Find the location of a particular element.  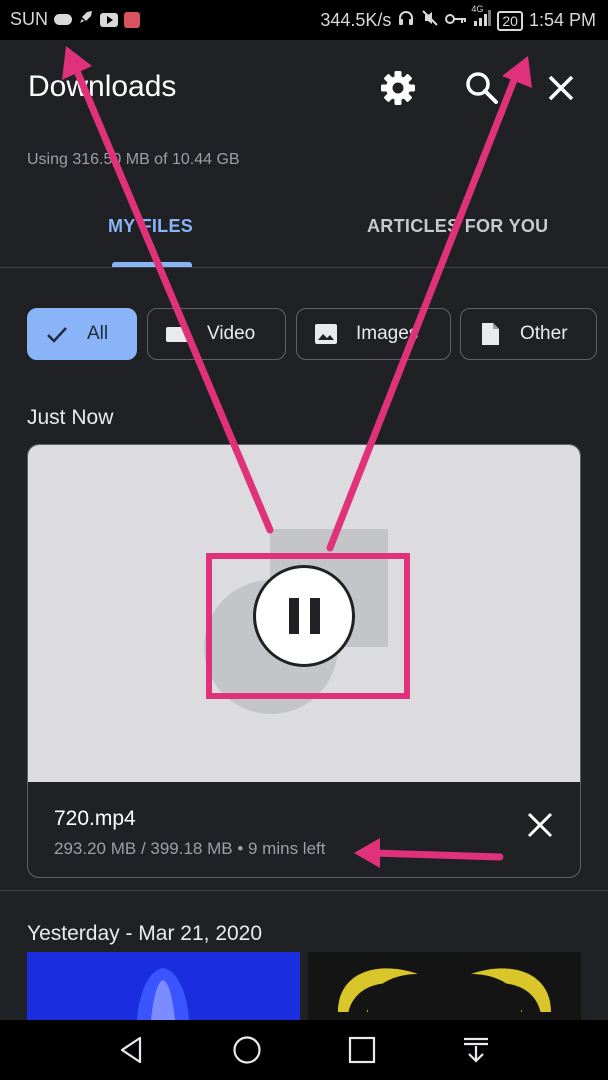

home-icon is located at coordinates (247, 1050).